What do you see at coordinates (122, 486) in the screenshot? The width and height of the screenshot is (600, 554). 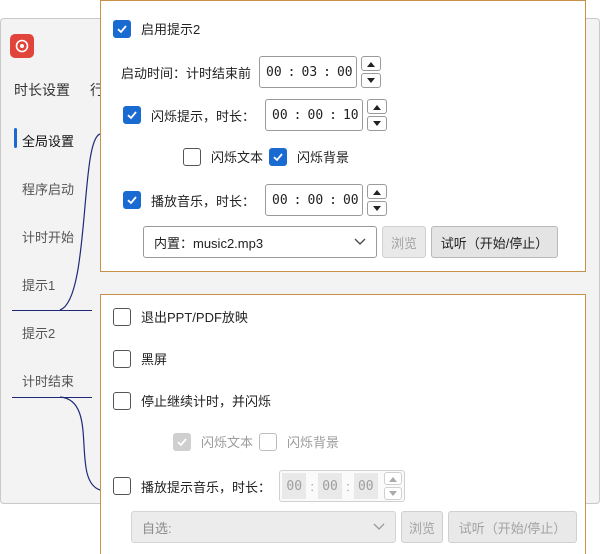 I see `play-prompt-music-checkbox` at bounding box center [122, 486].